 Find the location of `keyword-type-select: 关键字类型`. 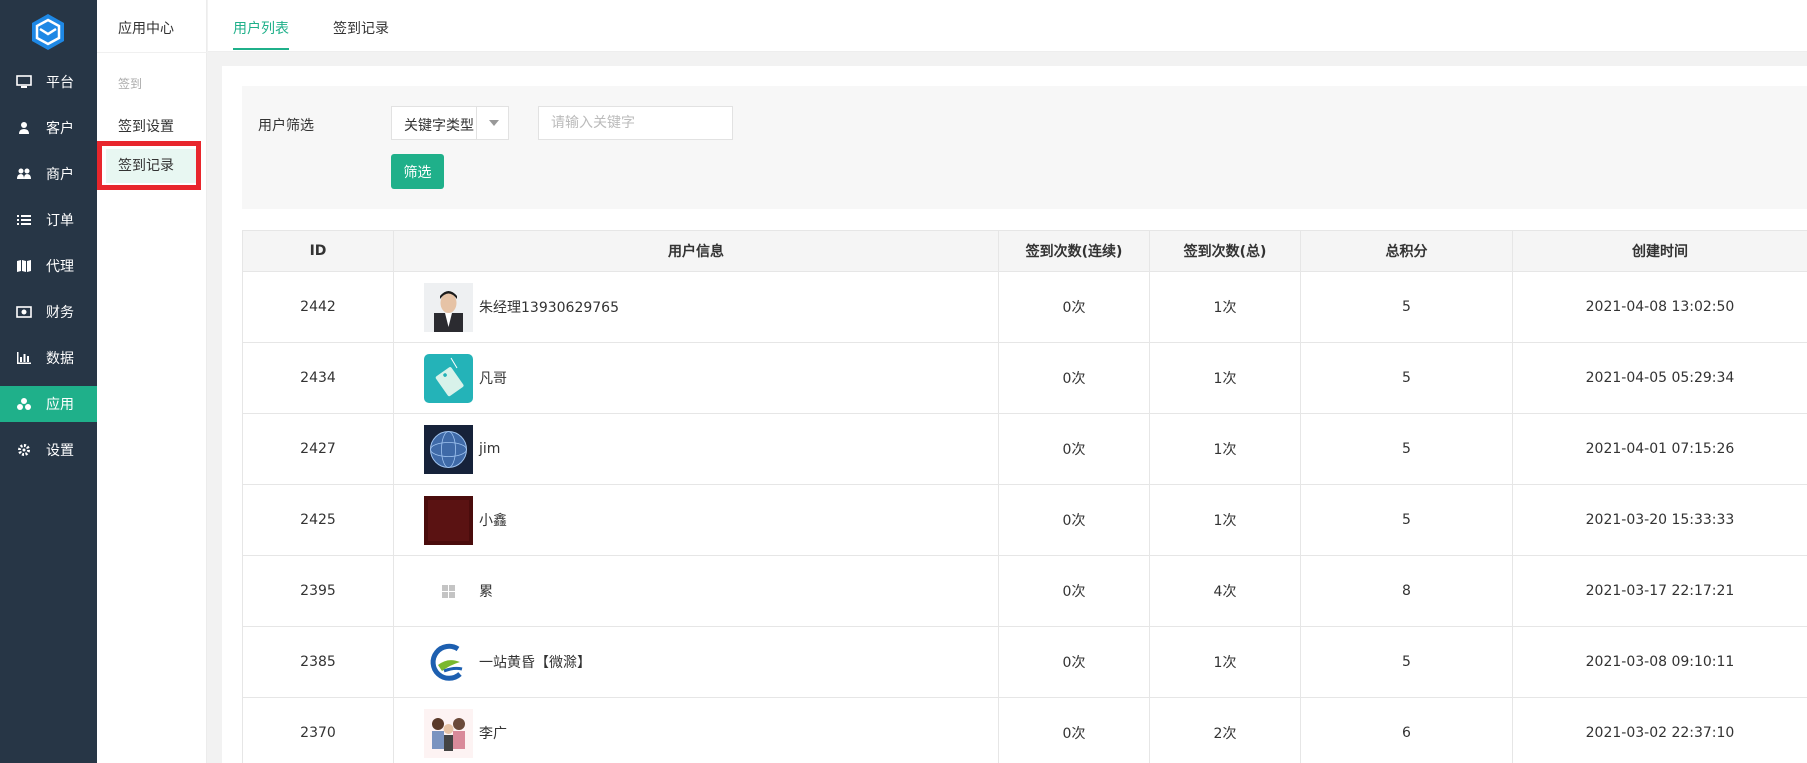

keyword-type-select: 关键字类型 is located at coordinates (450, 123).